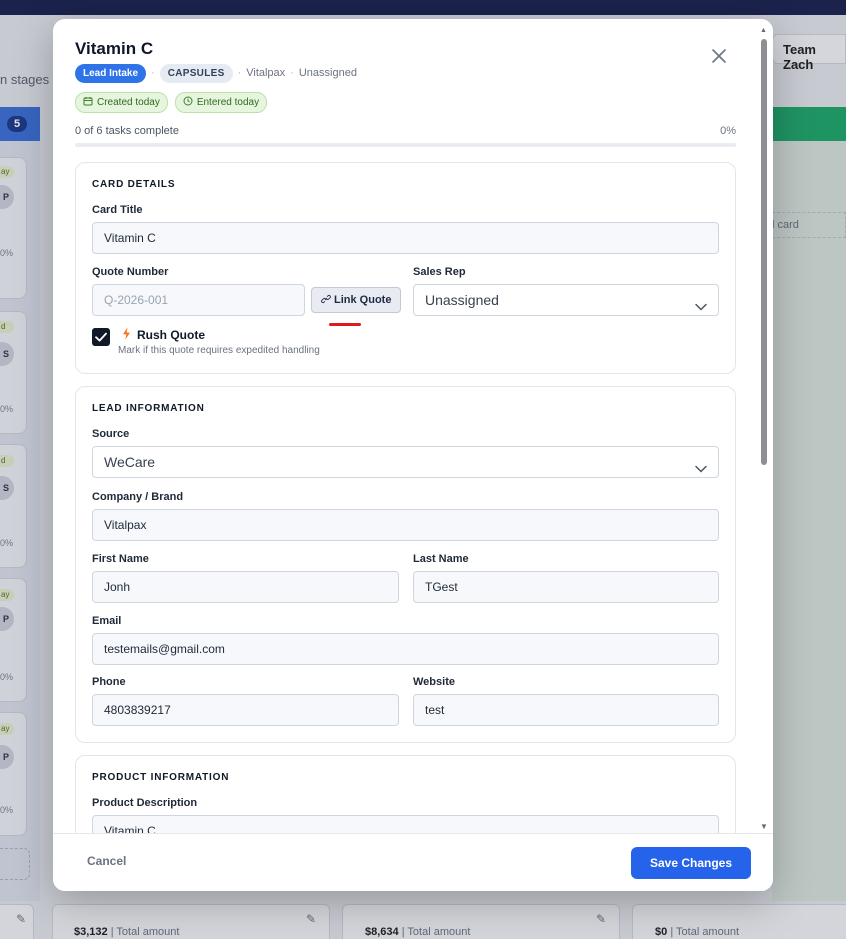 This screenshot has width=846, height=939. What do you see at coordinates (764, 826) in the screenshot?
I see `scroll-down-arrow-icon: ▼` at bounding box center [764, 826].